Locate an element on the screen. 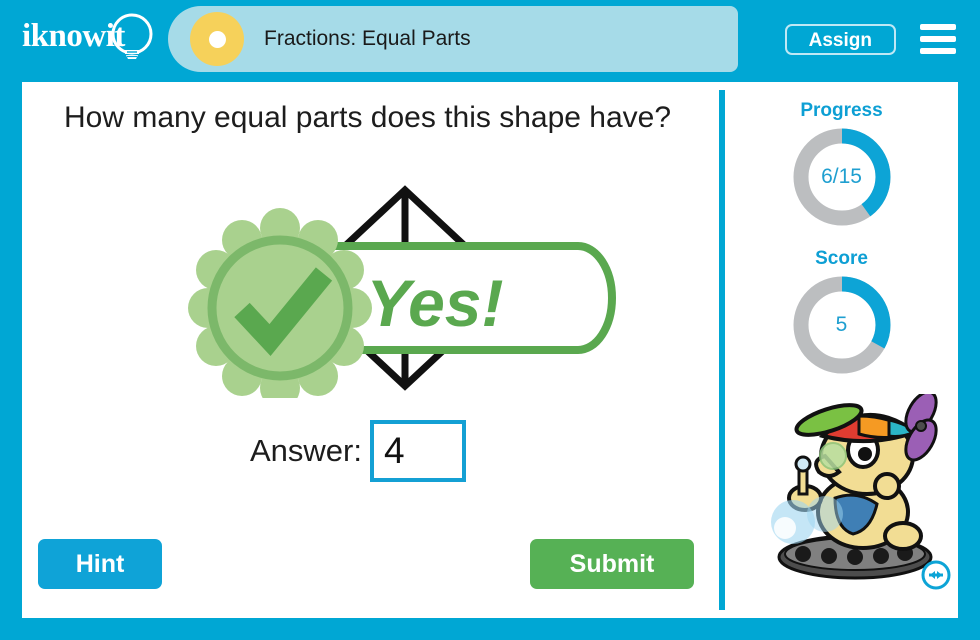 The height and width of the screenshot is (640, 980). app-header: iknowit Fractions: Equal Parts Assign is located at coordinates (490, 39).